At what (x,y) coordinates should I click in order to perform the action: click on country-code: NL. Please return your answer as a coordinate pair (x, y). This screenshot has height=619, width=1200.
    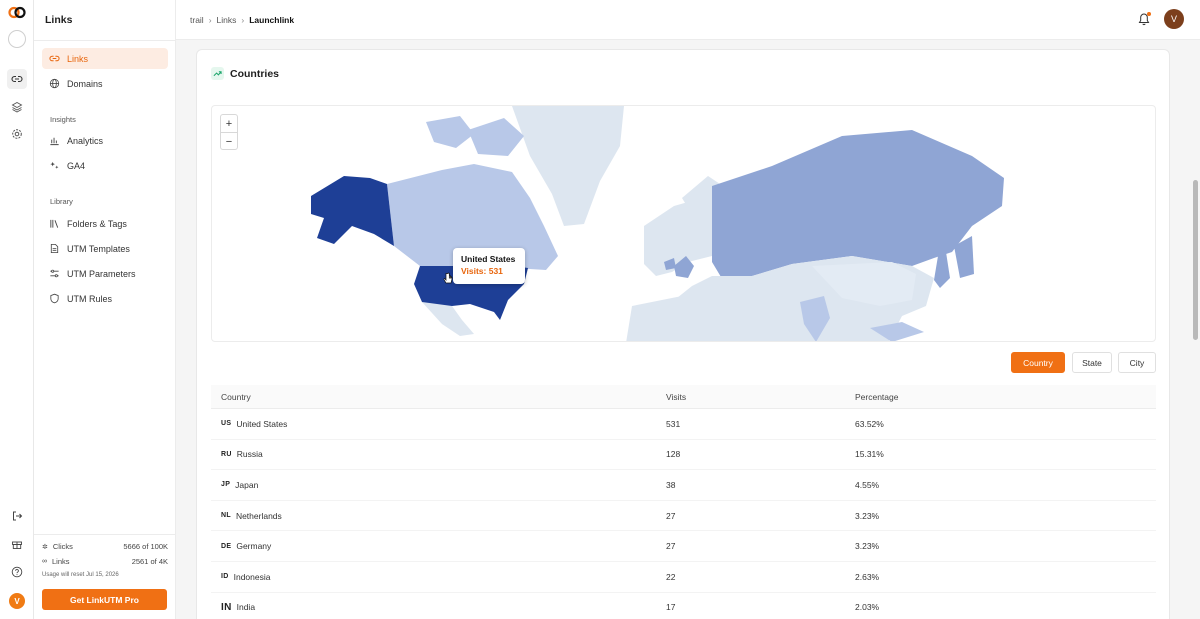
    Looking at the image, I should click on (226, 516).